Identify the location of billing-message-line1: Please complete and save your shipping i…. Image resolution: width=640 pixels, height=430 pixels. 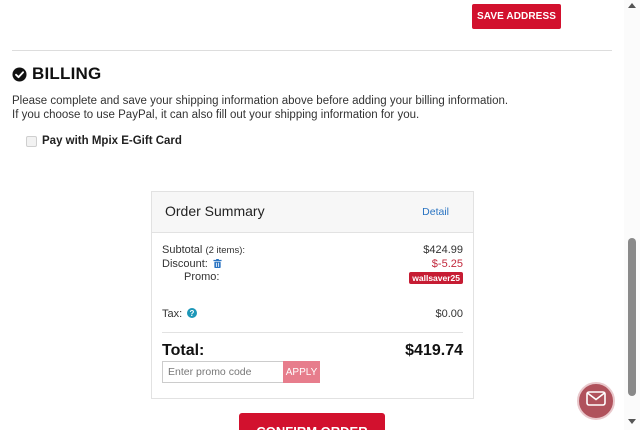
(260, 101).